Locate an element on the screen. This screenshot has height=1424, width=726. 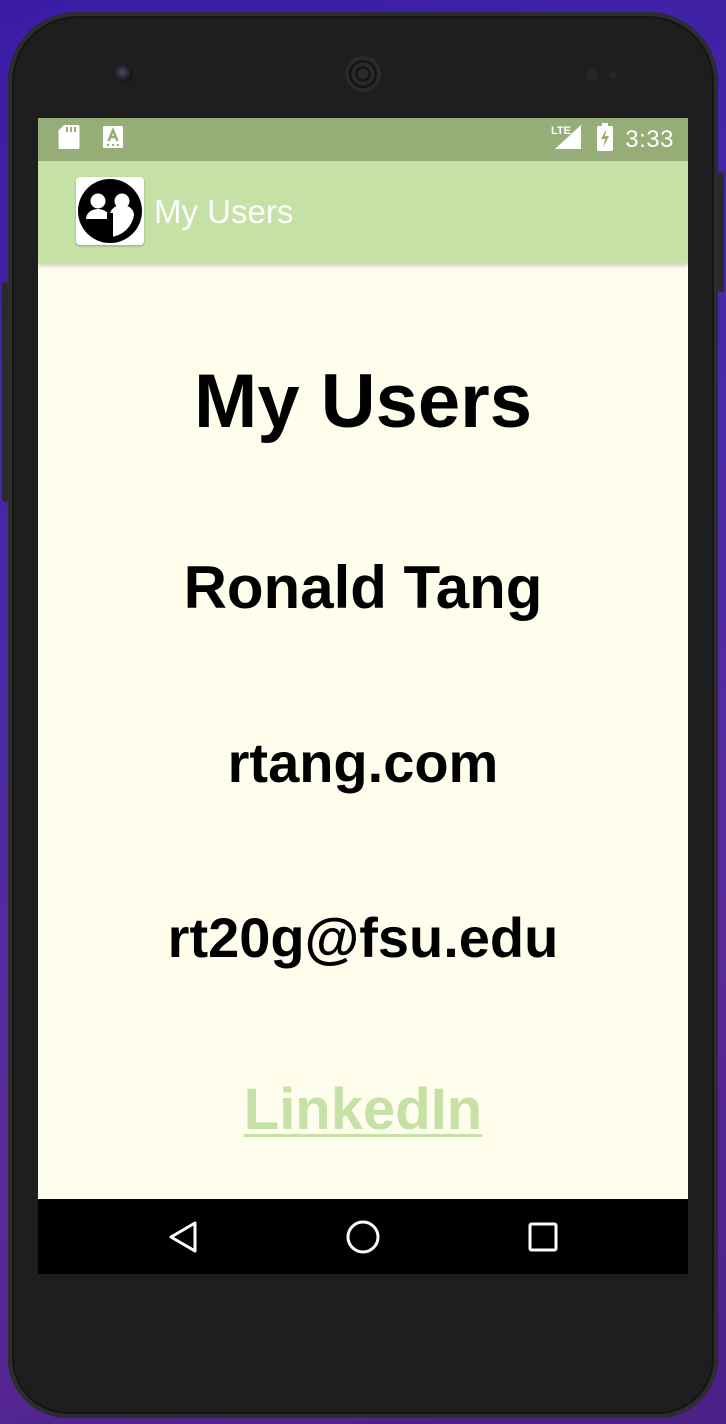
volume-button is located at coordinates (5, 392).